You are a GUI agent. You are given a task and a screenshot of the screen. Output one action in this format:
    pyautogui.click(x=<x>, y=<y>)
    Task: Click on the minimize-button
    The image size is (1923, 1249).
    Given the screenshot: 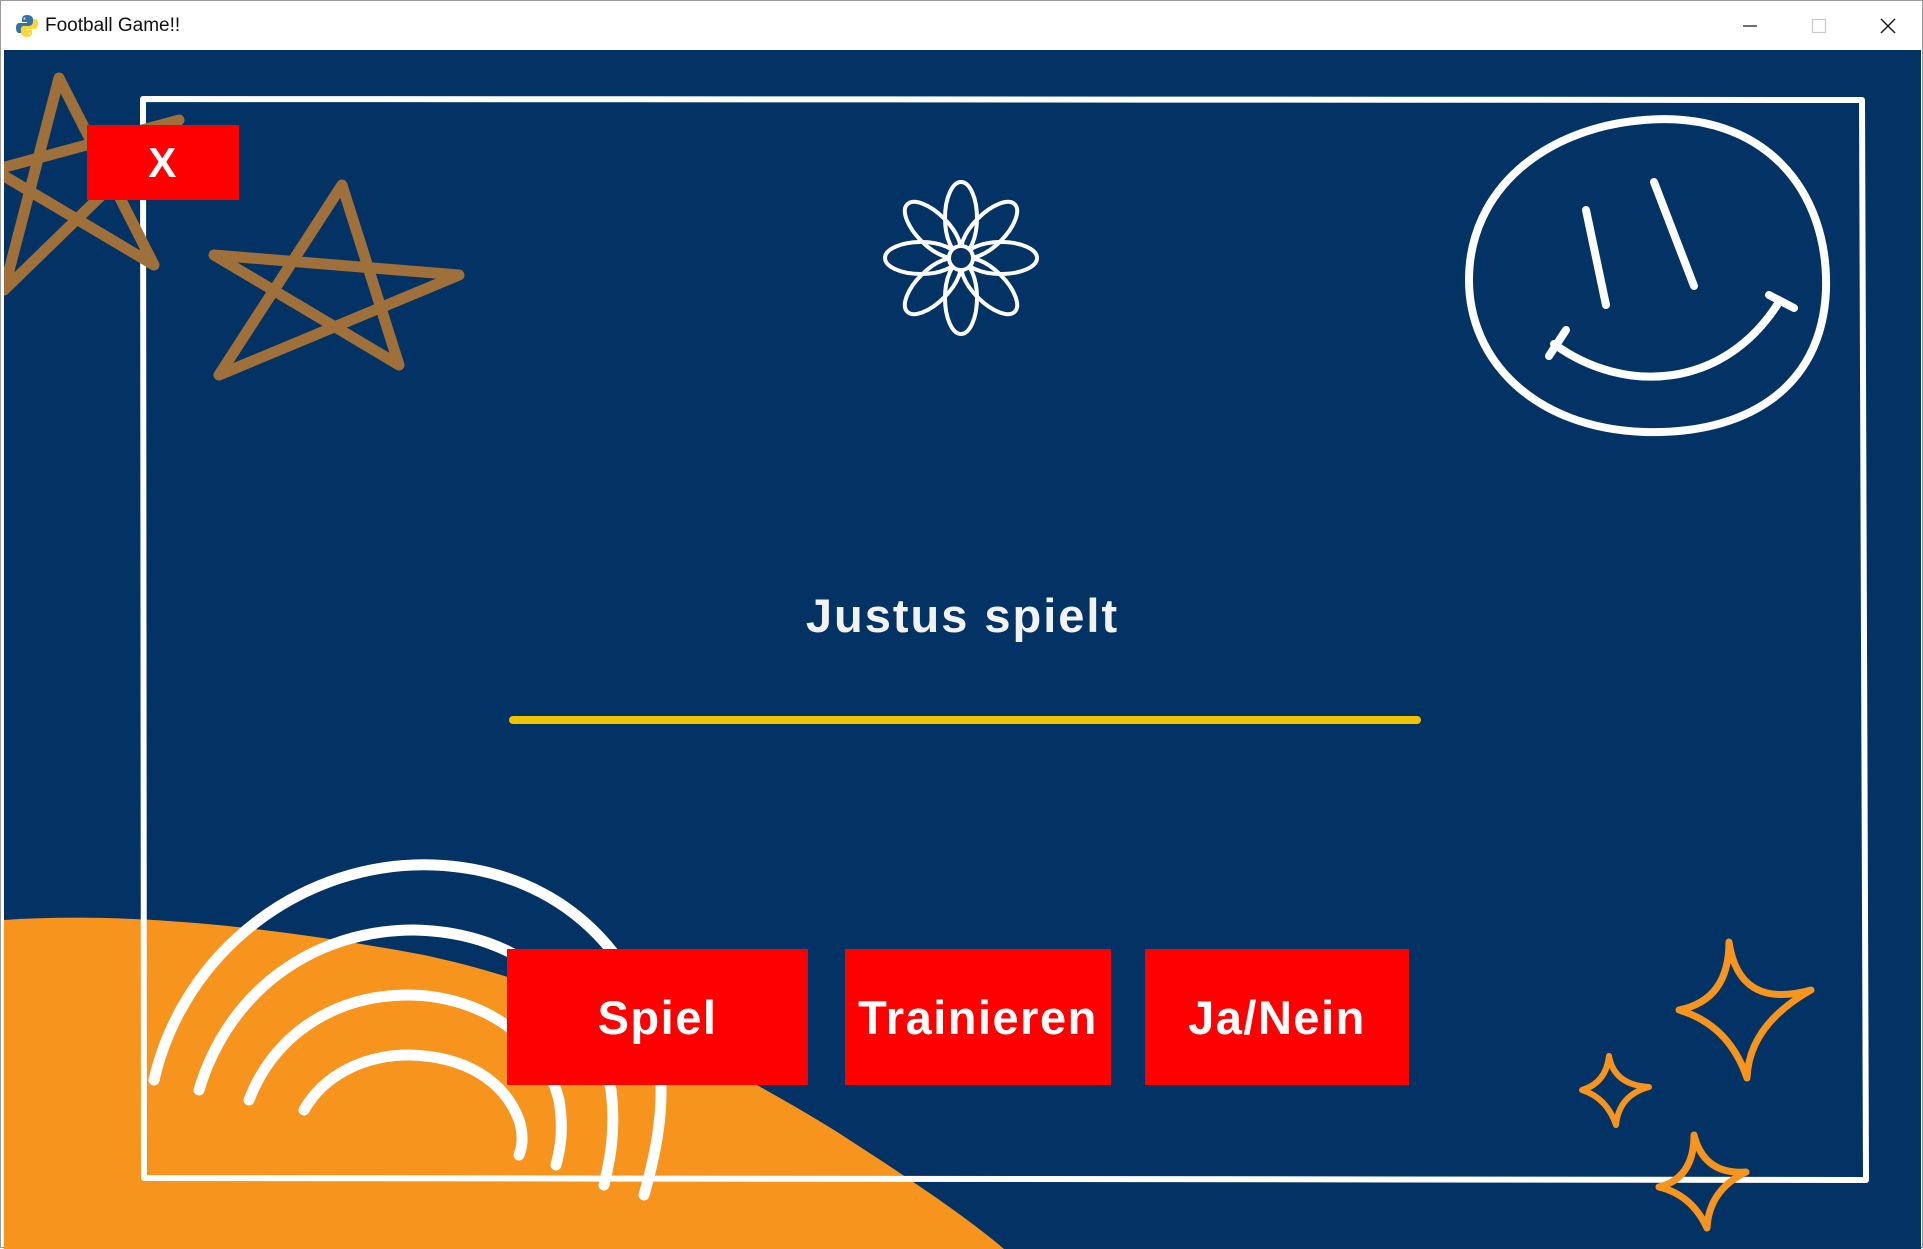 What is the action you would take?
    pyautogui.click(x=1749, y=25)
    